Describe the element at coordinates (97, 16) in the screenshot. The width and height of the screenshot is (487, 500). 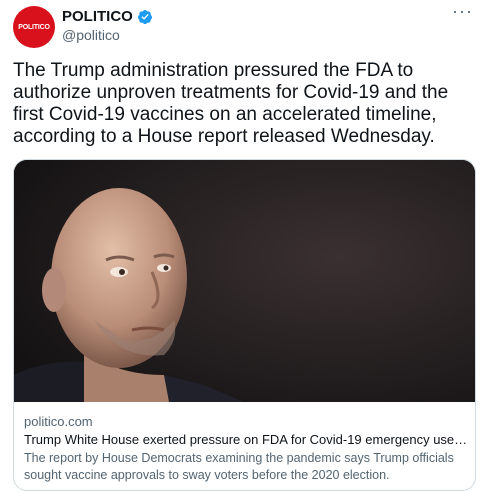
I see `display-name: POLITICO` at that location.